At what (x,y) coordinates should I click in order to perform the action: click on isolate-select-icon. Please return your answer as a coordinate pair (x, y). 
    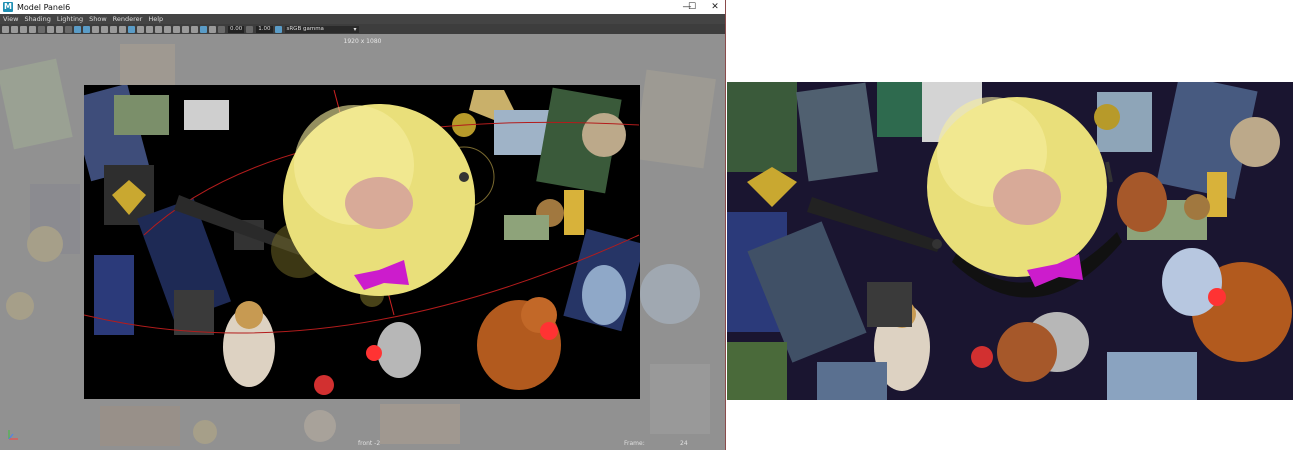
    Looking at the image, I should click on (194, 29).